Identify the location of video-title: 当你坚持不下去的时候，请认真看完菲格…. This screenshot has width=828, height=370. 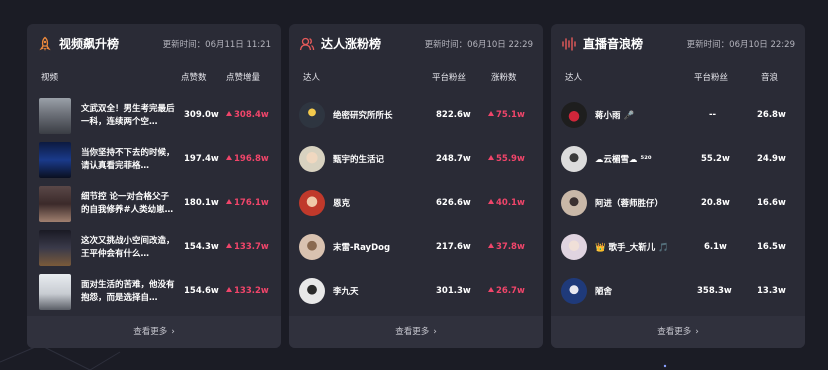
(129, 160).